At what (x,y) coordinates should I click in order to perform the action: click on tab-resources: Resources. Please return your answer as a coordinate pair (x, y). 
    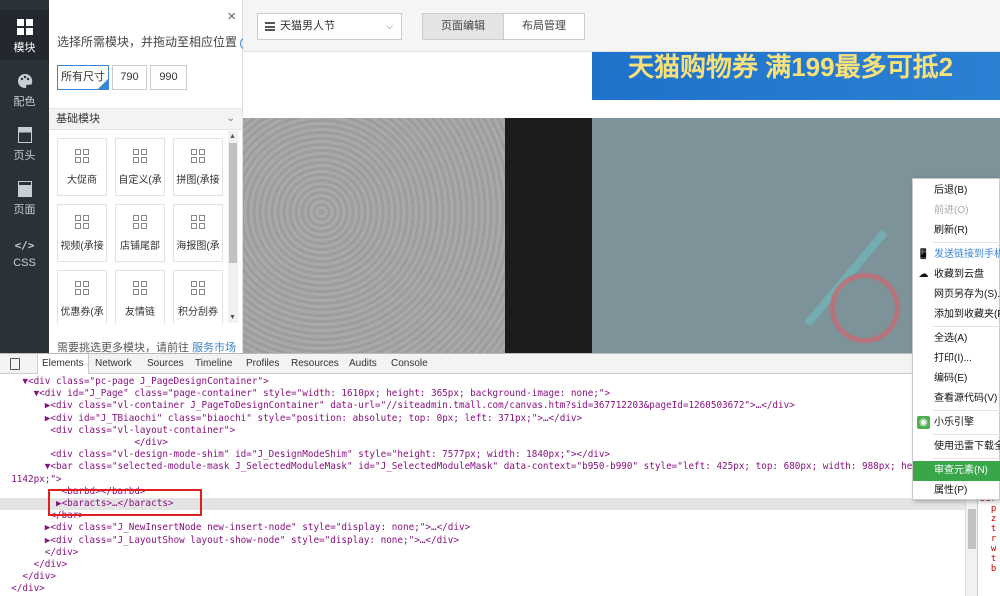
    Looking at the image, I should click on (315, 364).